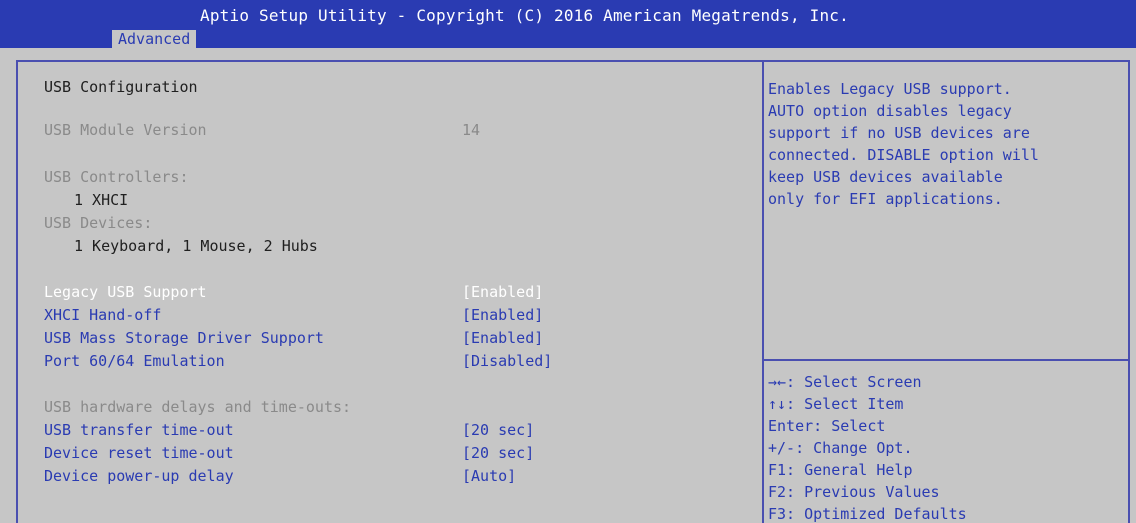 The image size is (1136, 523). Describe the element at coordinates (507, 361) in the screenshot. I see `port-emulation-value: [Disabled]` at that location.